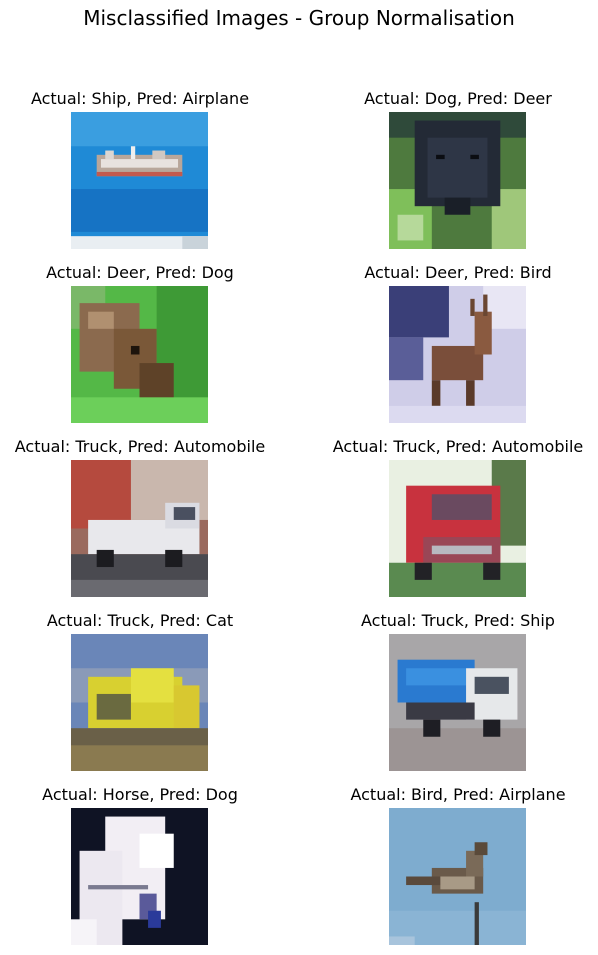  Describe the element at coordinates (140, 272) in the screenshot. I see `image-caption: Actual: Deer, Pred: Dog` at that location.